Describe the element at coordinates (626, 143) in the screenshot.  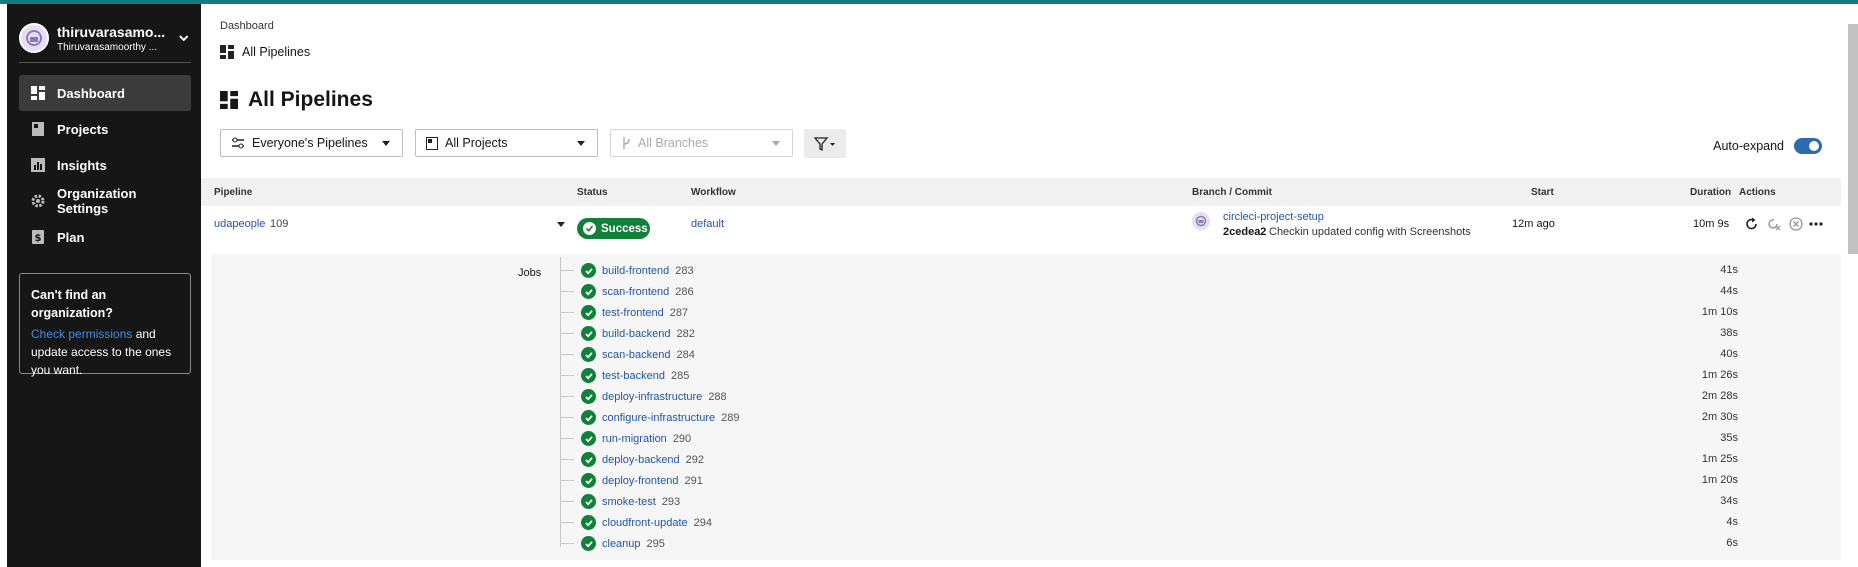
I see `branch-icon` at that location.